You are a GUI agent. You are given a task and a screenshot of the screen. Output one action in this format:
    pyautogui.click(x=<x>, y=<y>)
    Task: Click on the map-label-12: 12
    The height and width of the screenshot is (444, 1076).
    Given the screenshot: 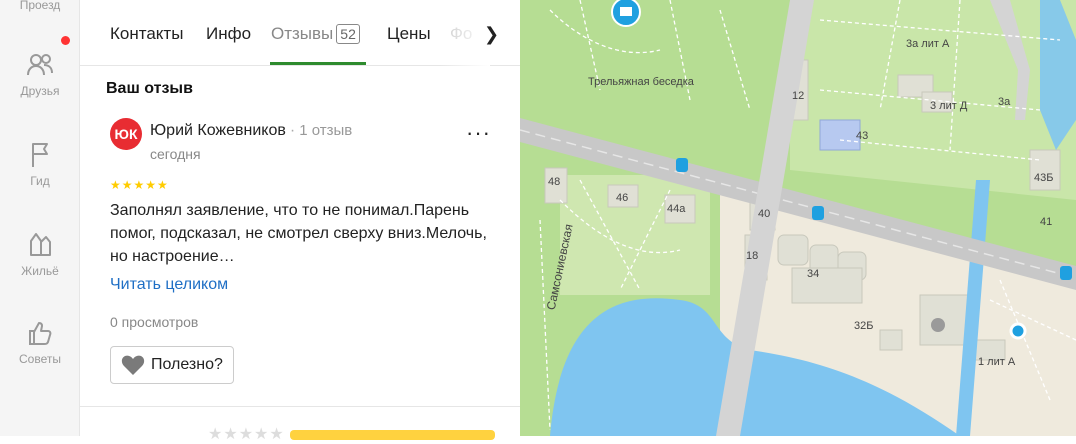 What is the action you would take?
    pyautogui.click(x=798, y=96)
    